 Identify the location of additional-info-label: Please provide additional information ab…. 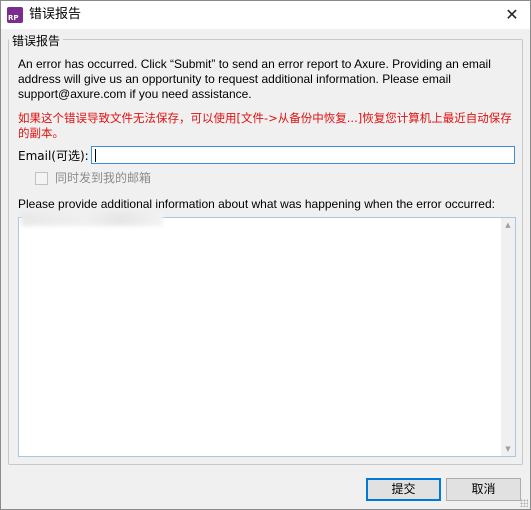
(256, 204).